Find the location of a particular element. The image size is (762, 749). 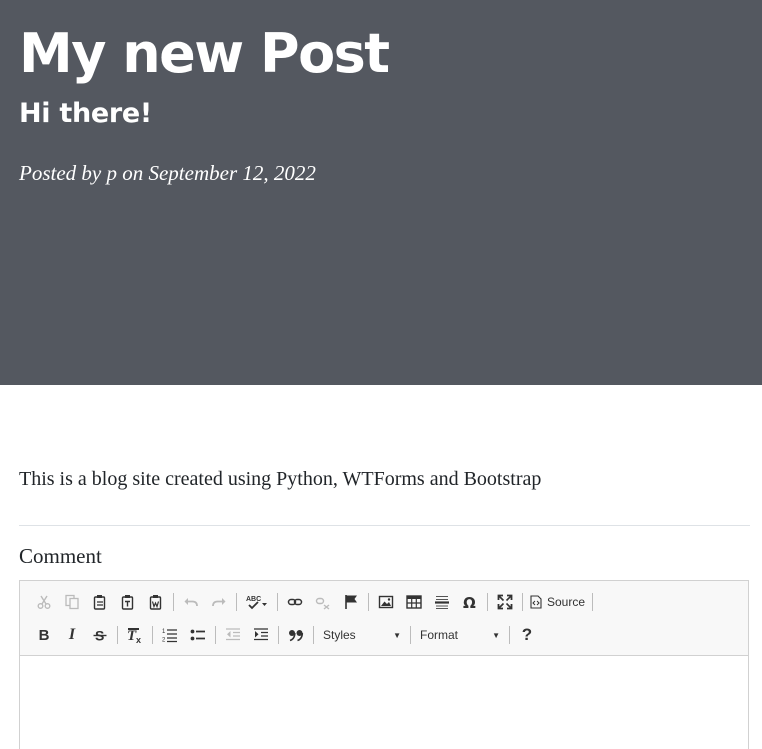

svg-text: 1 is located at coordinates (164, 632).